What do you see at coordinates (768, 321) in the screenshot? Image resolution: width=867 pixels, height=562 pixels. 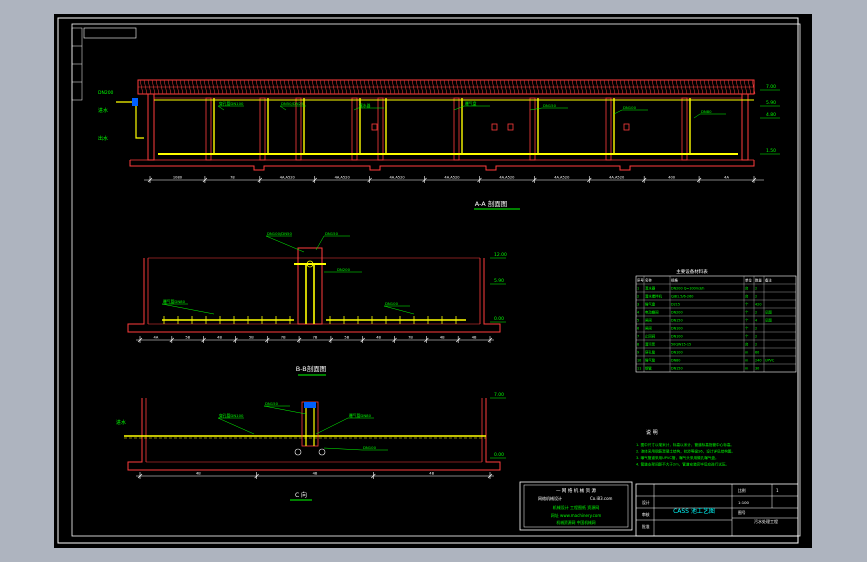 I see `material-table-cell: 见图` at bounding box center [768, 321].